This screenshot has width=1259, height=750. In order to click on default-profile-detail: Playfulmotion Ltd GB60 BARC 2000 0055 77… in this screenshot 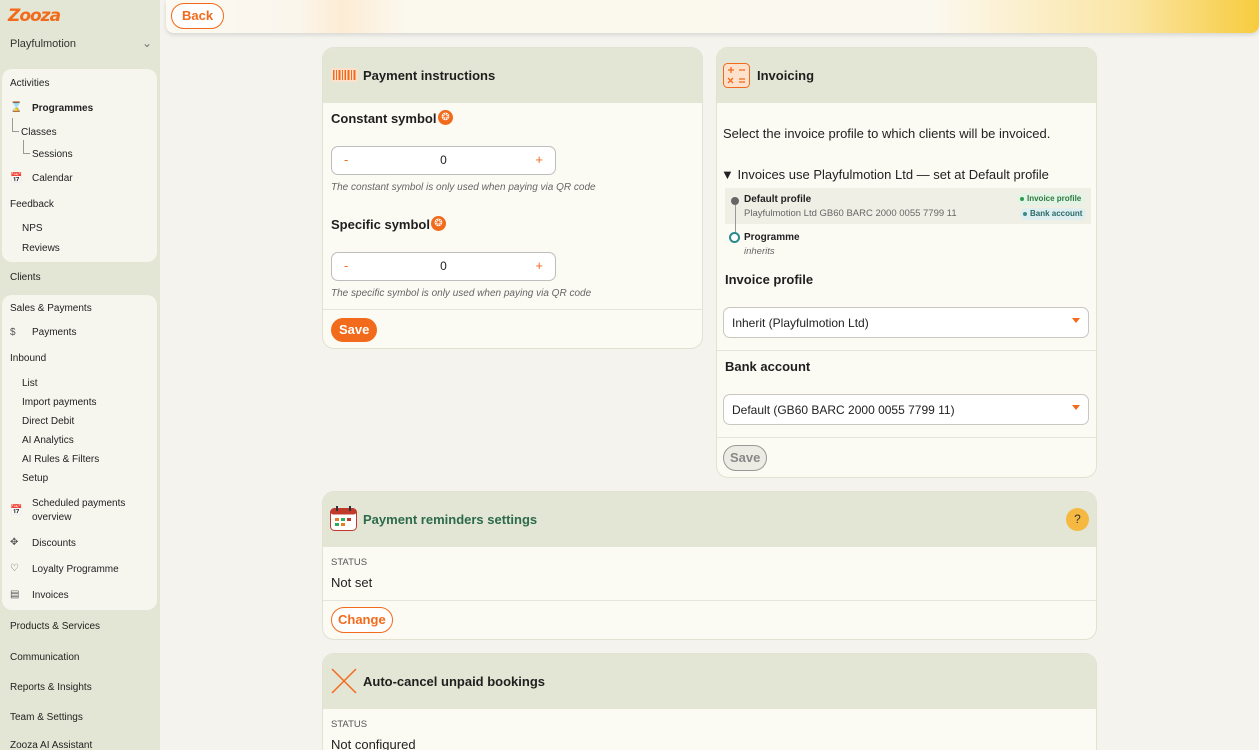, I will do `click(850, 213)`.